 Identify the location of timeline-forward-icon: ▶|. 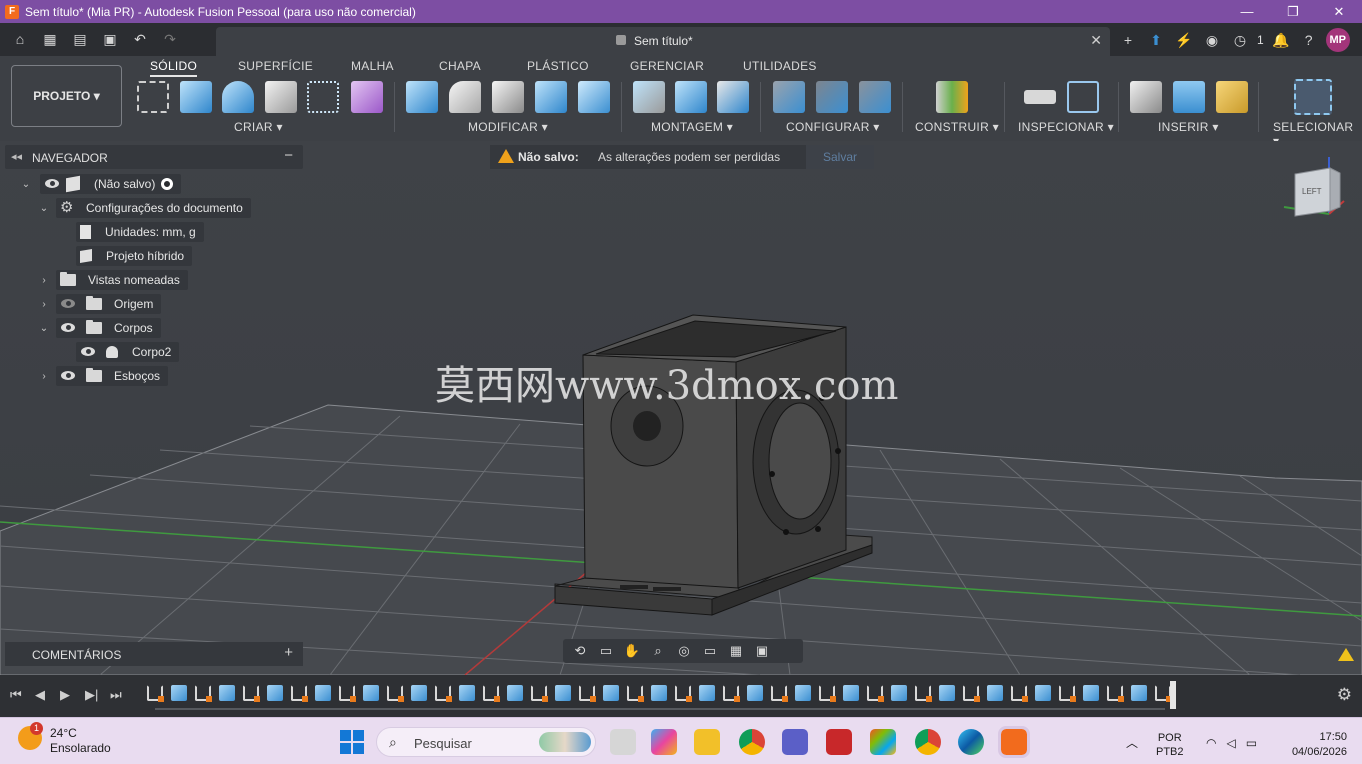
(91, 695).